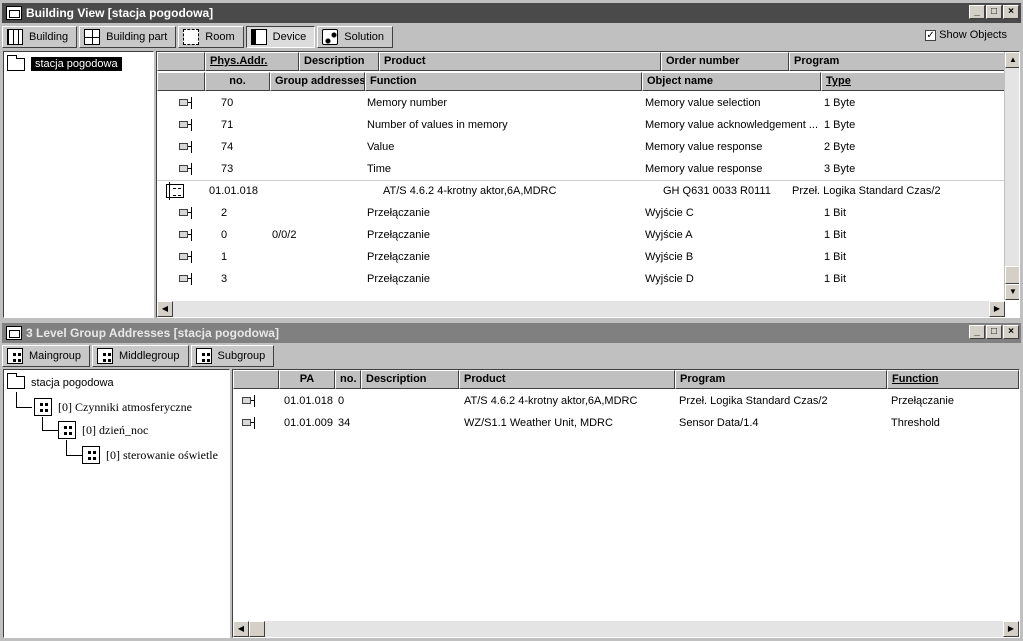  Describe the element at coordinates (307, 379) in the screenshot. I see `col-header-pa: PA` at that location.